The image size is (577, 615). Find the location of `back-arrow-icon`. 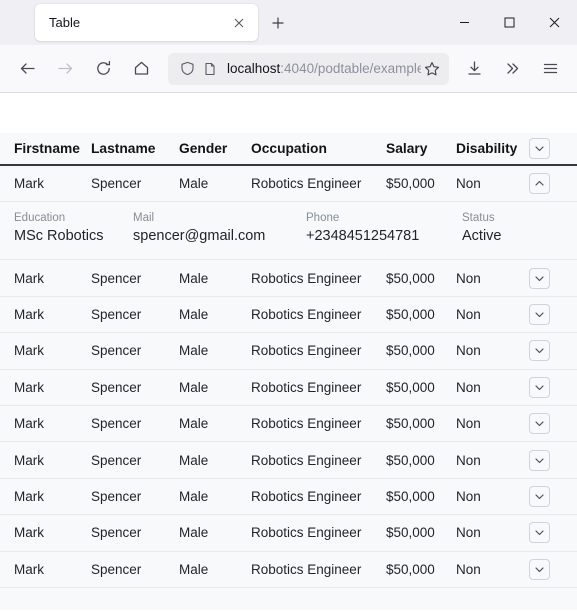

back-arrow-icon is located at coordinates (27, 69).